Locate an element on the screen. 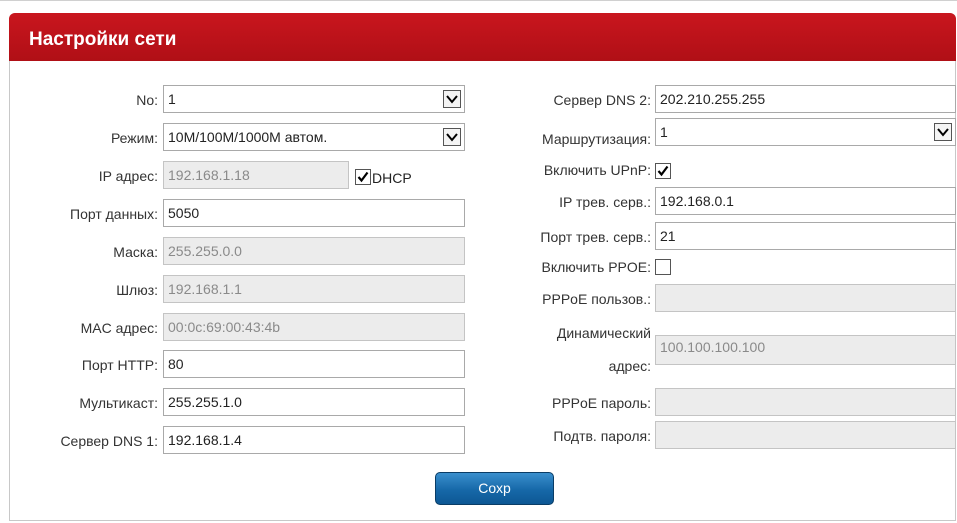  no-select: 1 is located at coordinates (314, 99).